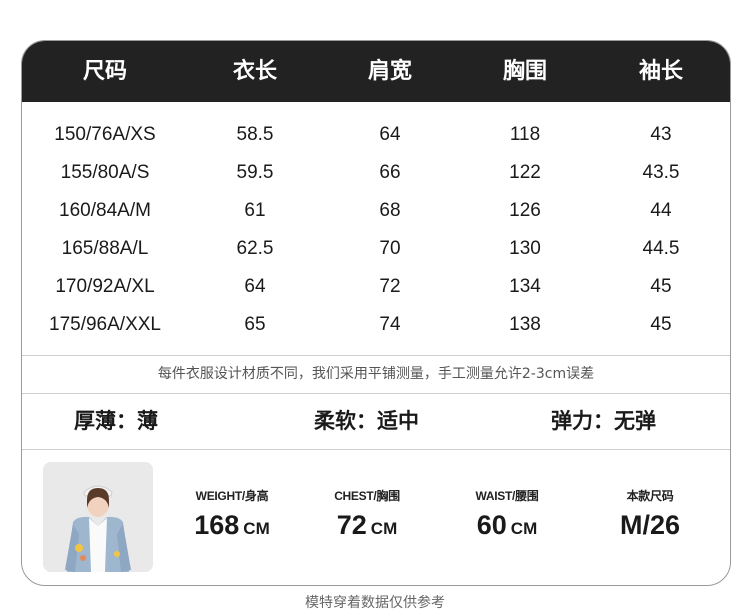 The width and height of the screenshot is (750, 612). What do you see at coordinates (384, 528) in the screenshot?
I see `chest-unit: CM` at bounding box center [384, 528].